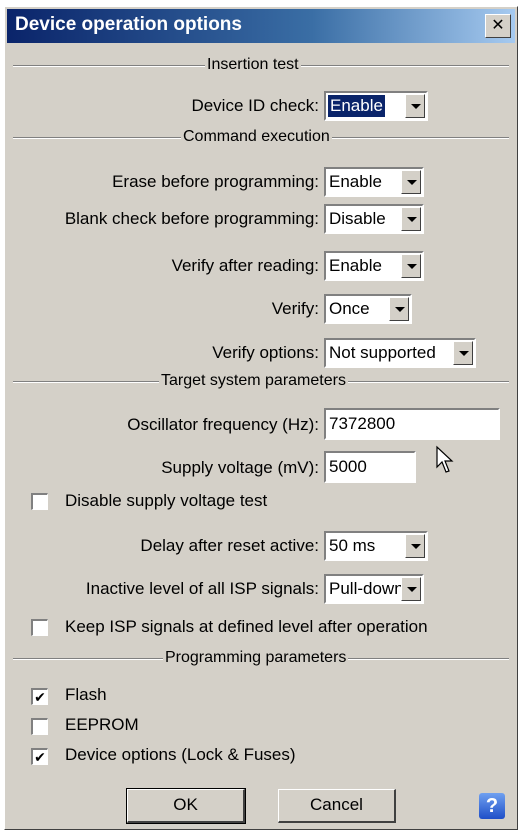 The image size is (522, 836). I want to click on supply-voltage-input: 5000, so click(370, 467).